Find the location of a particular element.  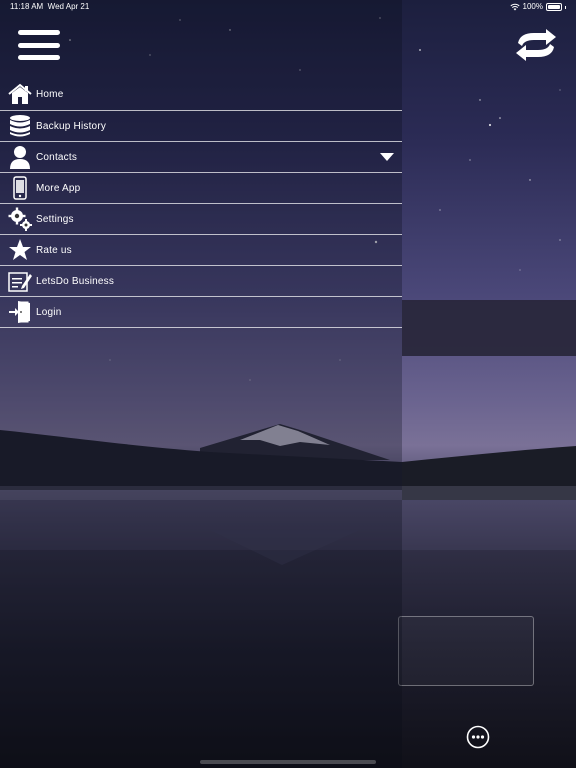

battery-icon is located at coordinates (554, 7).